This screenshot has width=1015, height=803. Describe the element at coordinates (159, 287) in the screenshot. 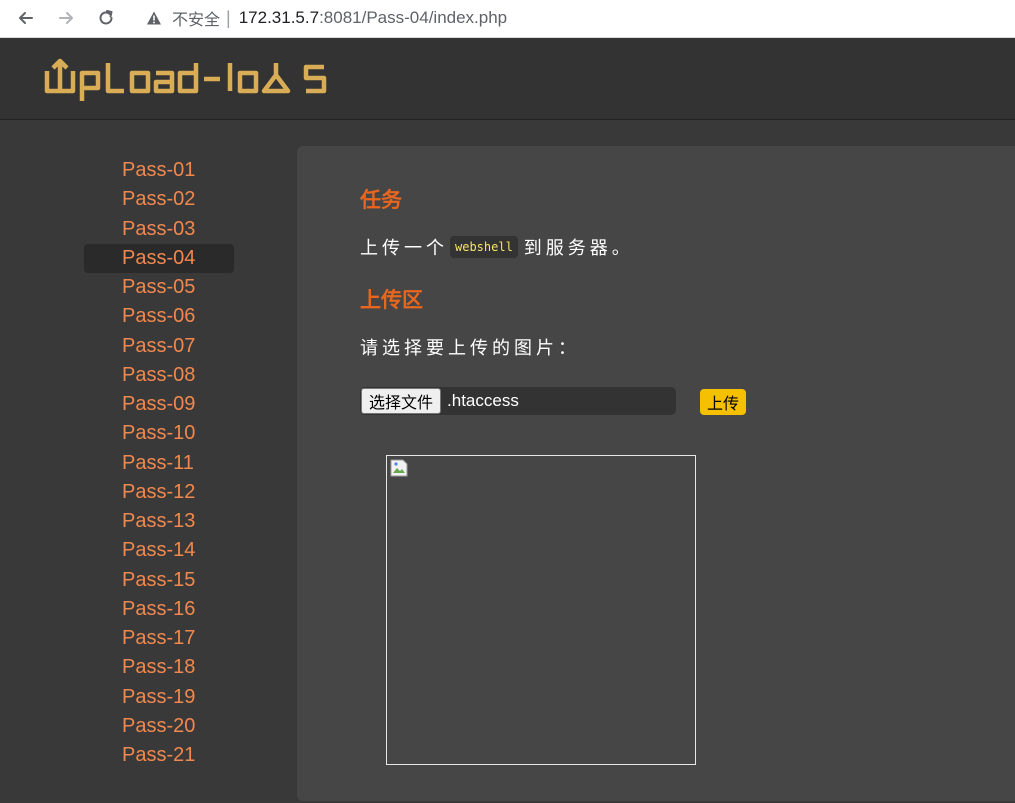

I see `sidebar-item-pass-05: Pass-05` at that location.